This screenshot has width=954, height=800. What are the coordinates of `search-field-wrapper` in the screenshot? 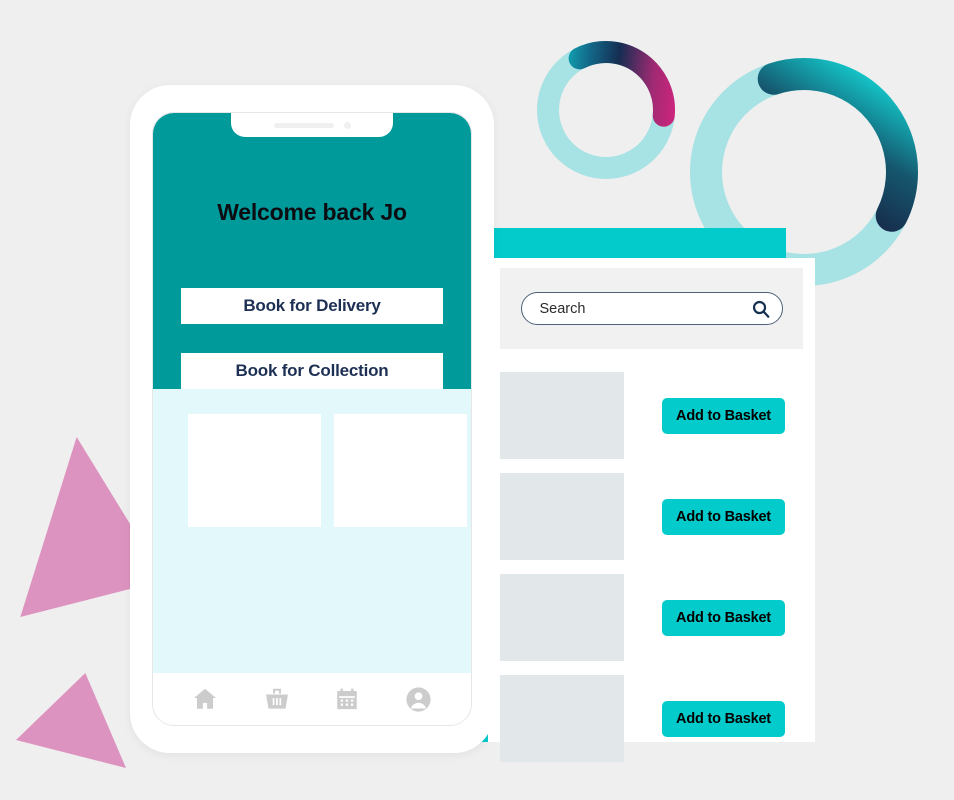 It's located at (651, 308).